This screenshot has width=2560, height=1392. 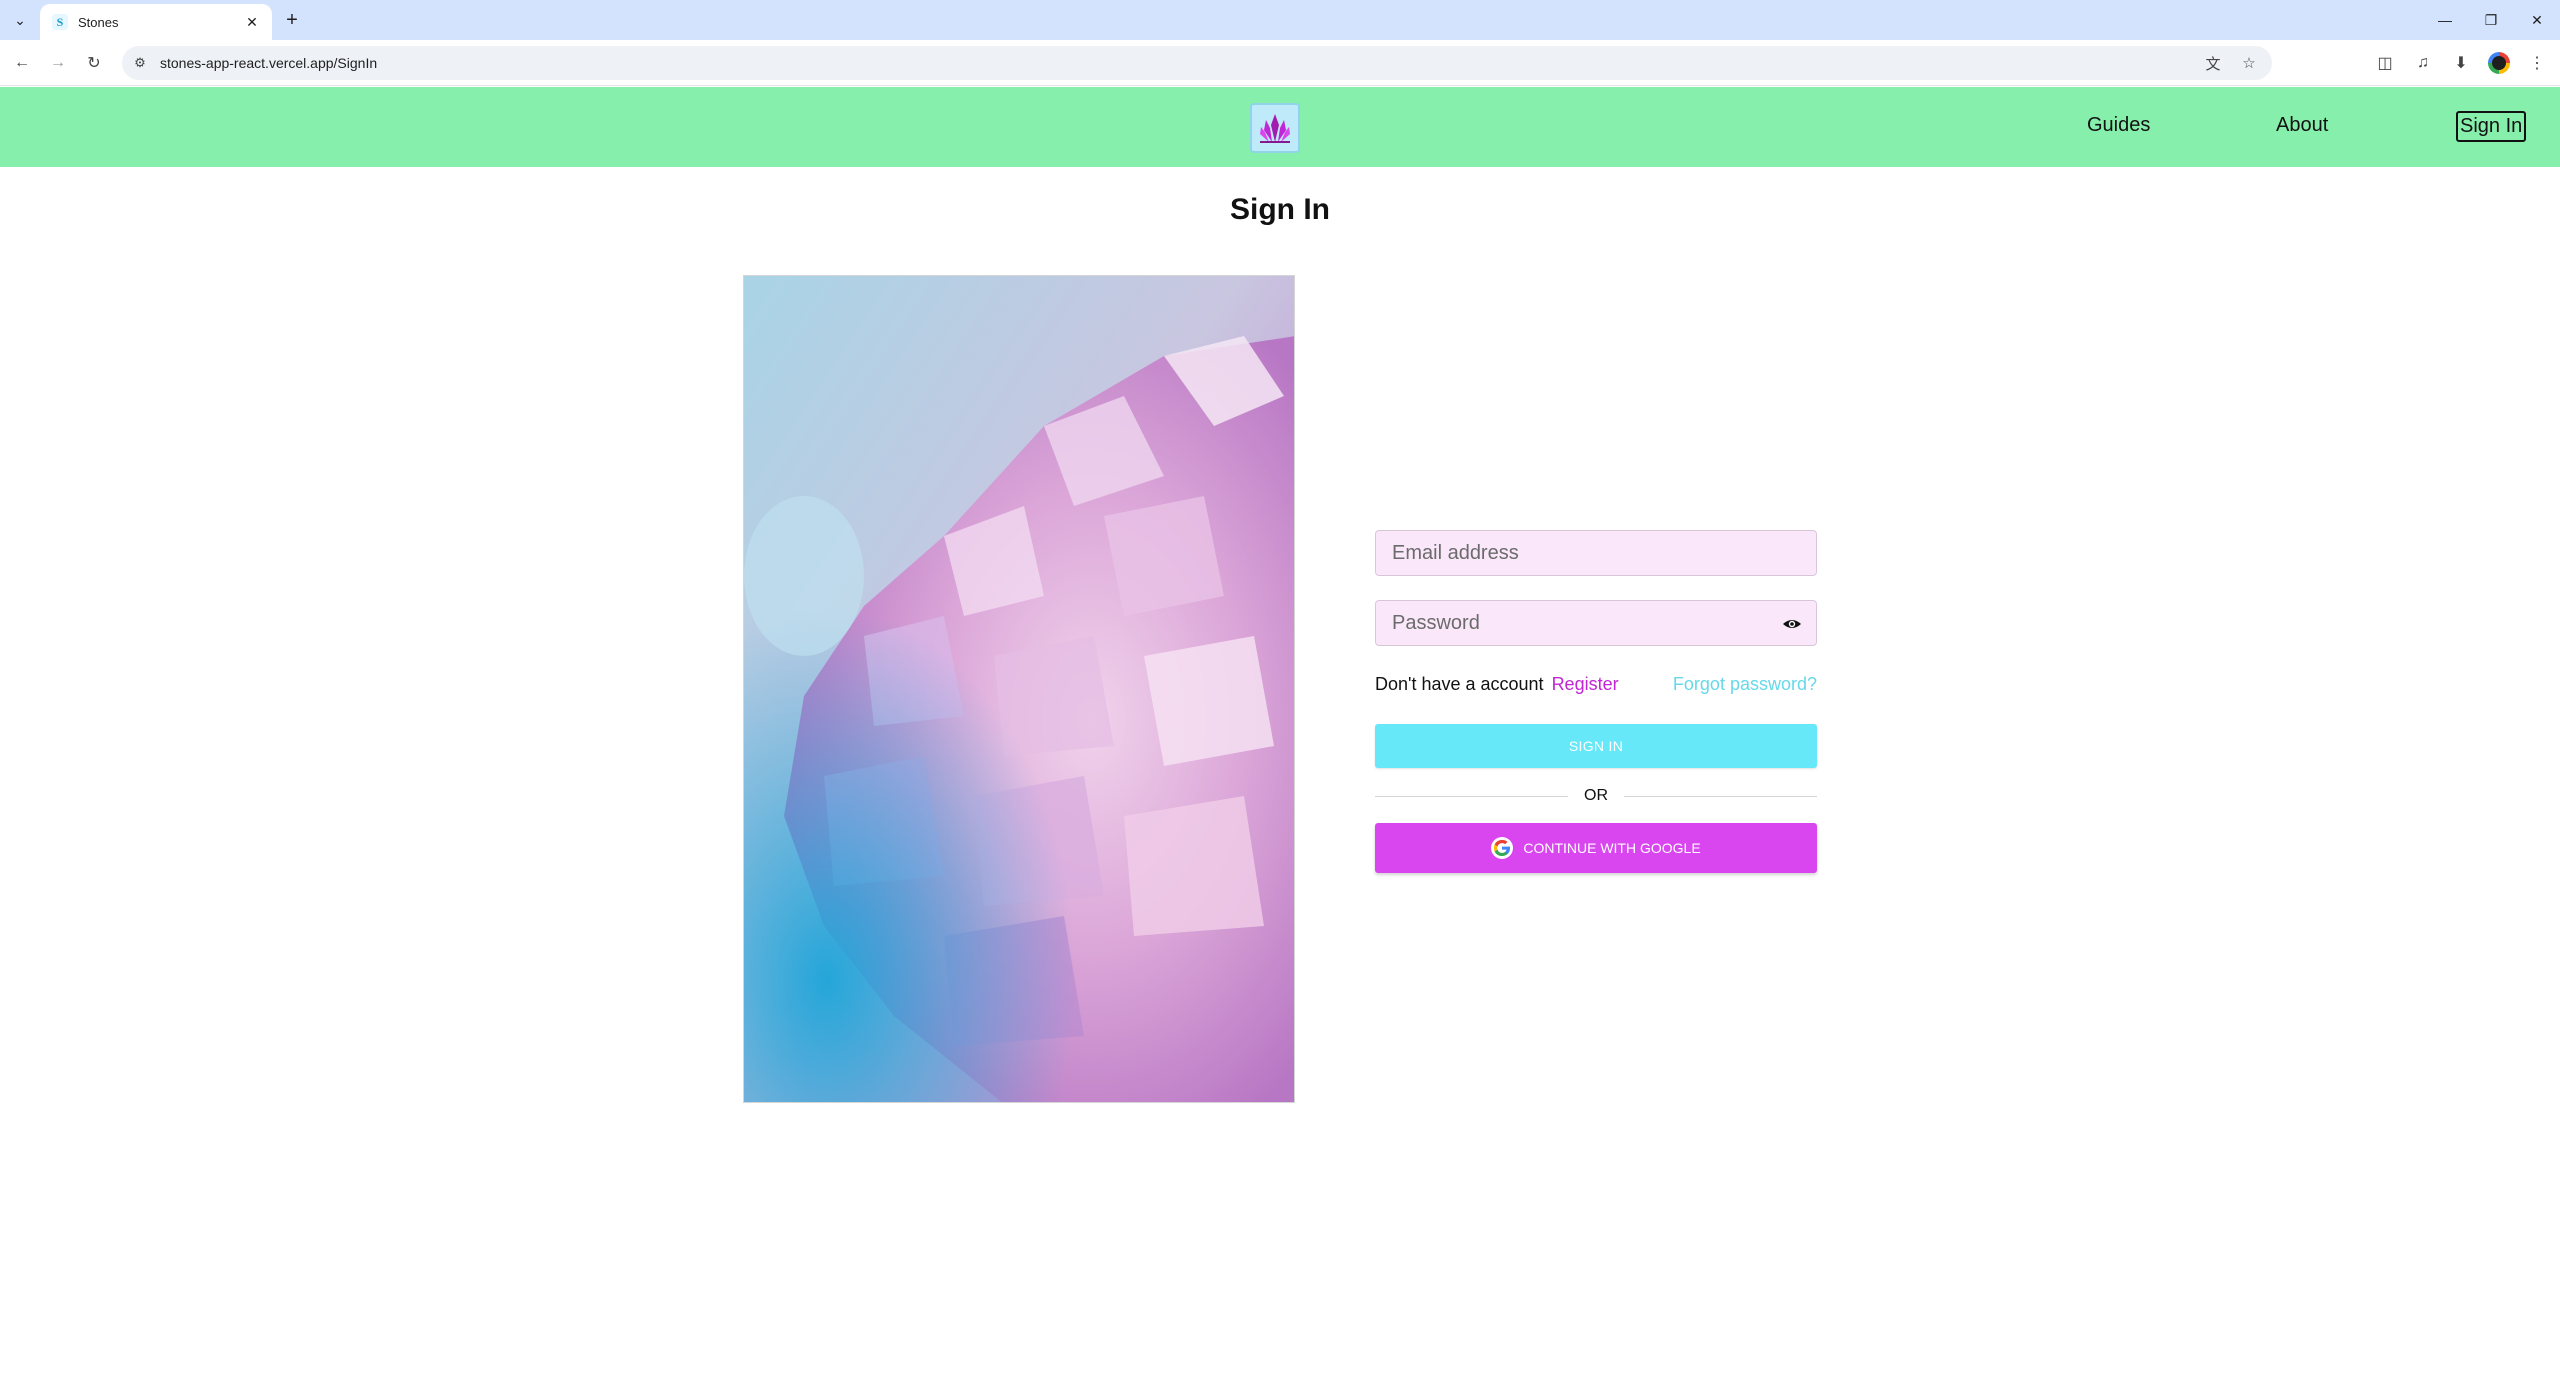 I want to click on password-placeholder: Password, so click(x=1436, y=622).